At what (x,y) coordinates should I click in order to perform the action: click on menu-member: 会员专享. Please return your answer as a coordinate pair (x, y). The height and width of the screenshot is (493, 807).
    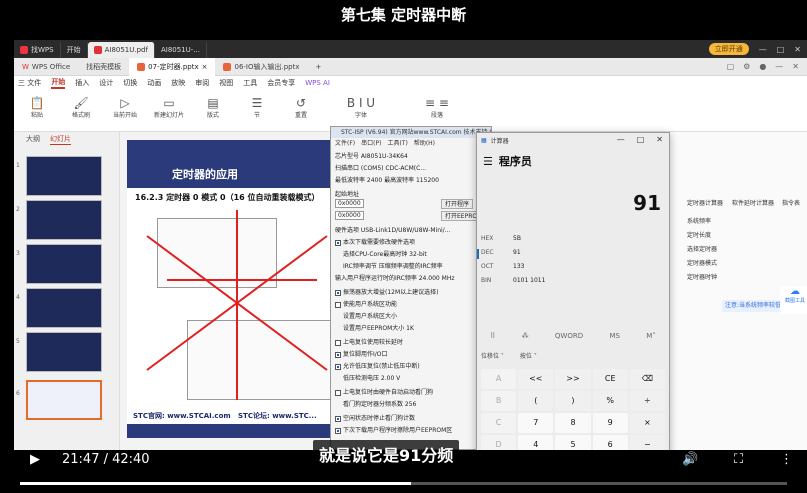
    Looking at the image, I should click on (281, 83).